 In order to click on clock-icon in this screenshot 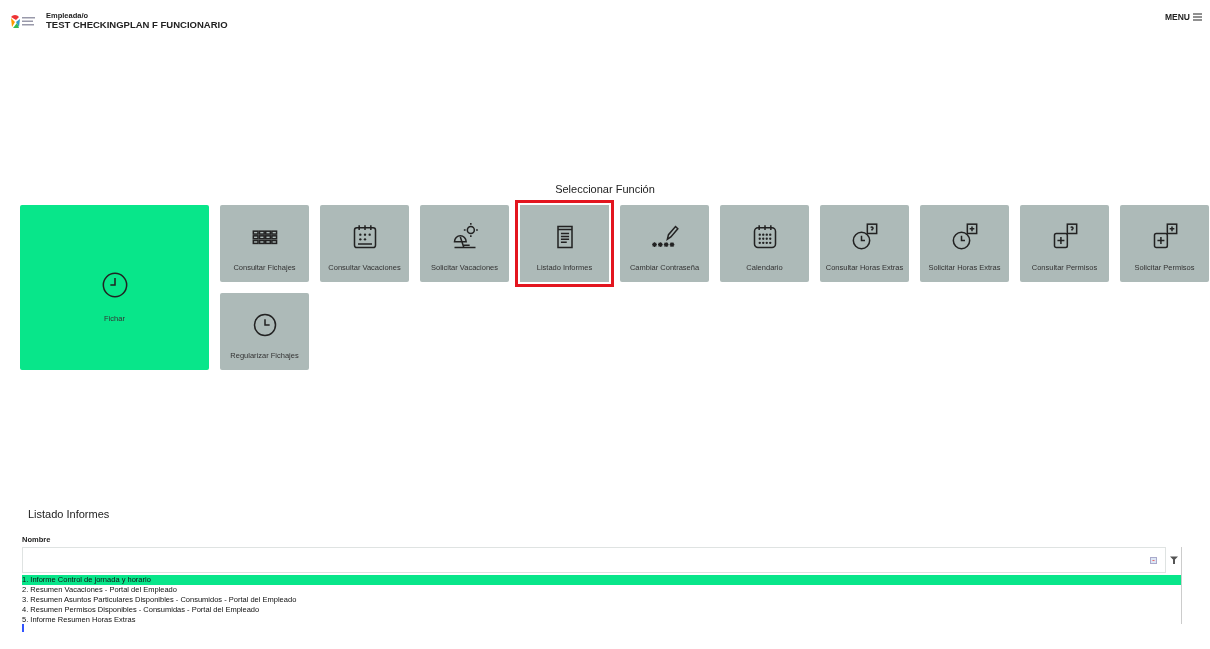, I will do `click(114, 284)`.